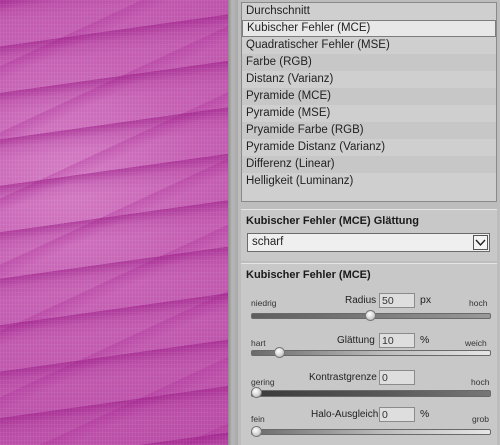  What do you see at coordinates (397, 340) in the screenshot?
I see `smoothing-input: 10` at bounding box center [397, 340].